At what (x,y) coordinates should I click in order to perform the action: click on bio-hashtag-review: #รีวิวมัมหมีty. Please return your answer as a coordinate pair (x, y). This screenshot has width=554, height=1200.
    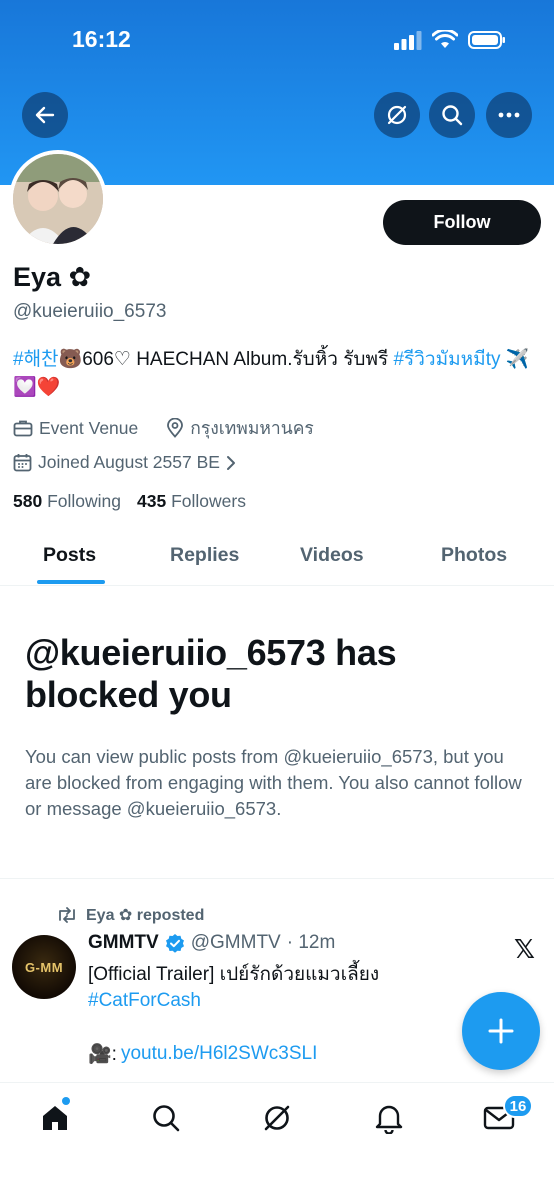
    Looking at the image, I should click on (446, 359).